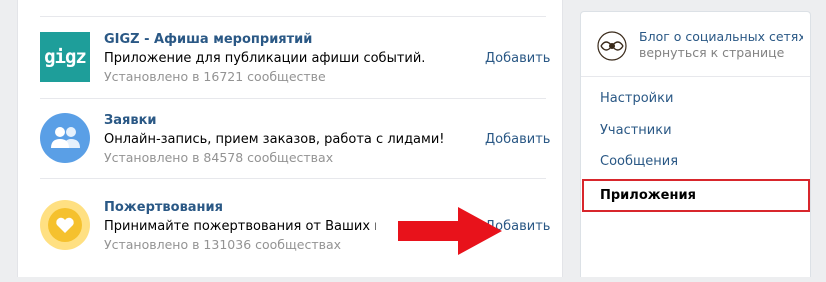 Image resolution: width=826 pixels, height=282 pixels. What do you see at coordinates (208, 39) in the screenshot?
I see `app-title: GIGZ - Афиша мероприятий` at bounding box center [208, 39].